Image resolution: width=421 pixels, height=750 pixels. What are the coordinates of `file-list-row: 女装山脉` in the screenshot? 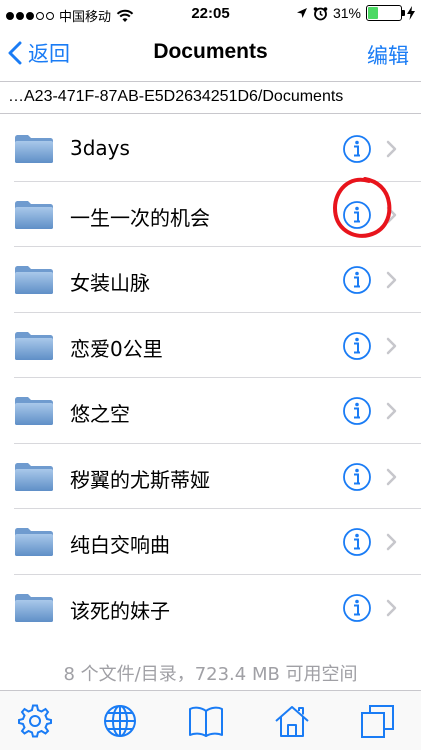 It's located at (210, 280).